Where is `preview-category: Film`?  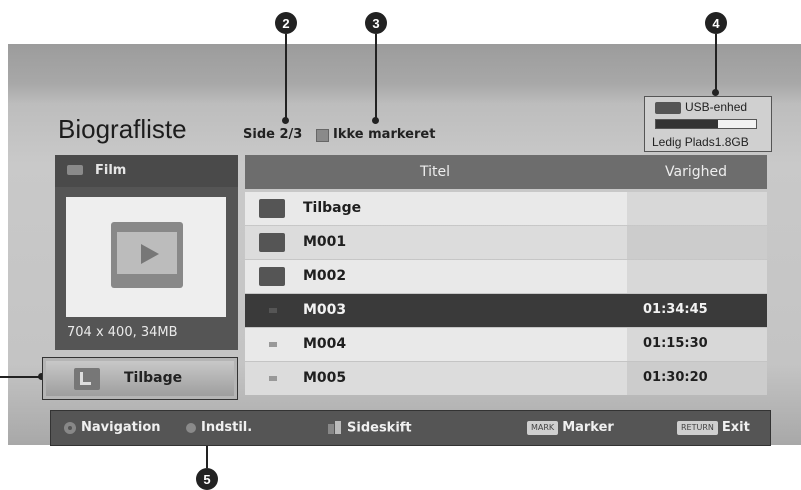
preview-category: Film is located at coordinates (111, 170).